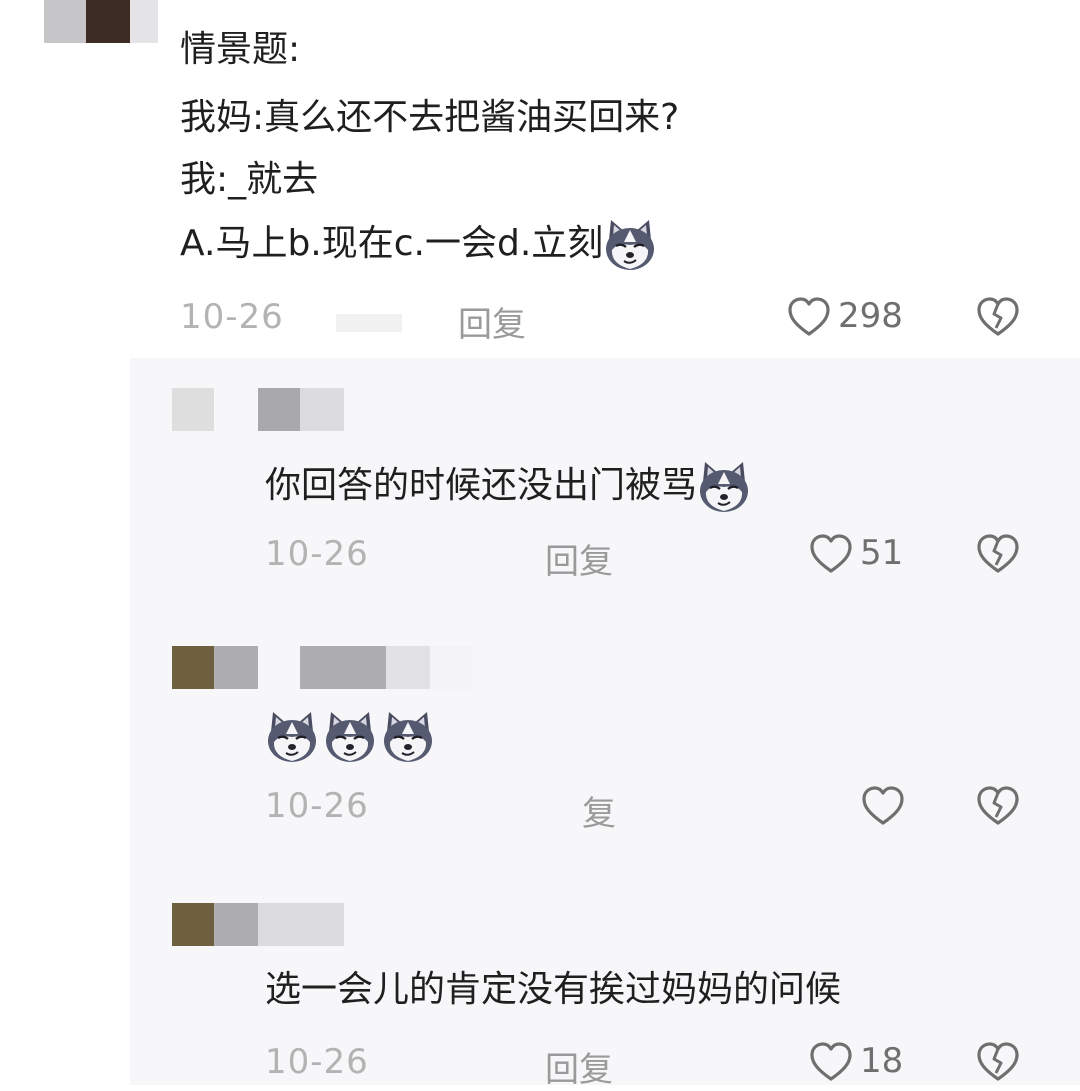  What do you see at coordinates (481, 485) in the screenshot?
I see `reply-text: 你回答的时候还没出门被骂` at bounding box center [481, 485].